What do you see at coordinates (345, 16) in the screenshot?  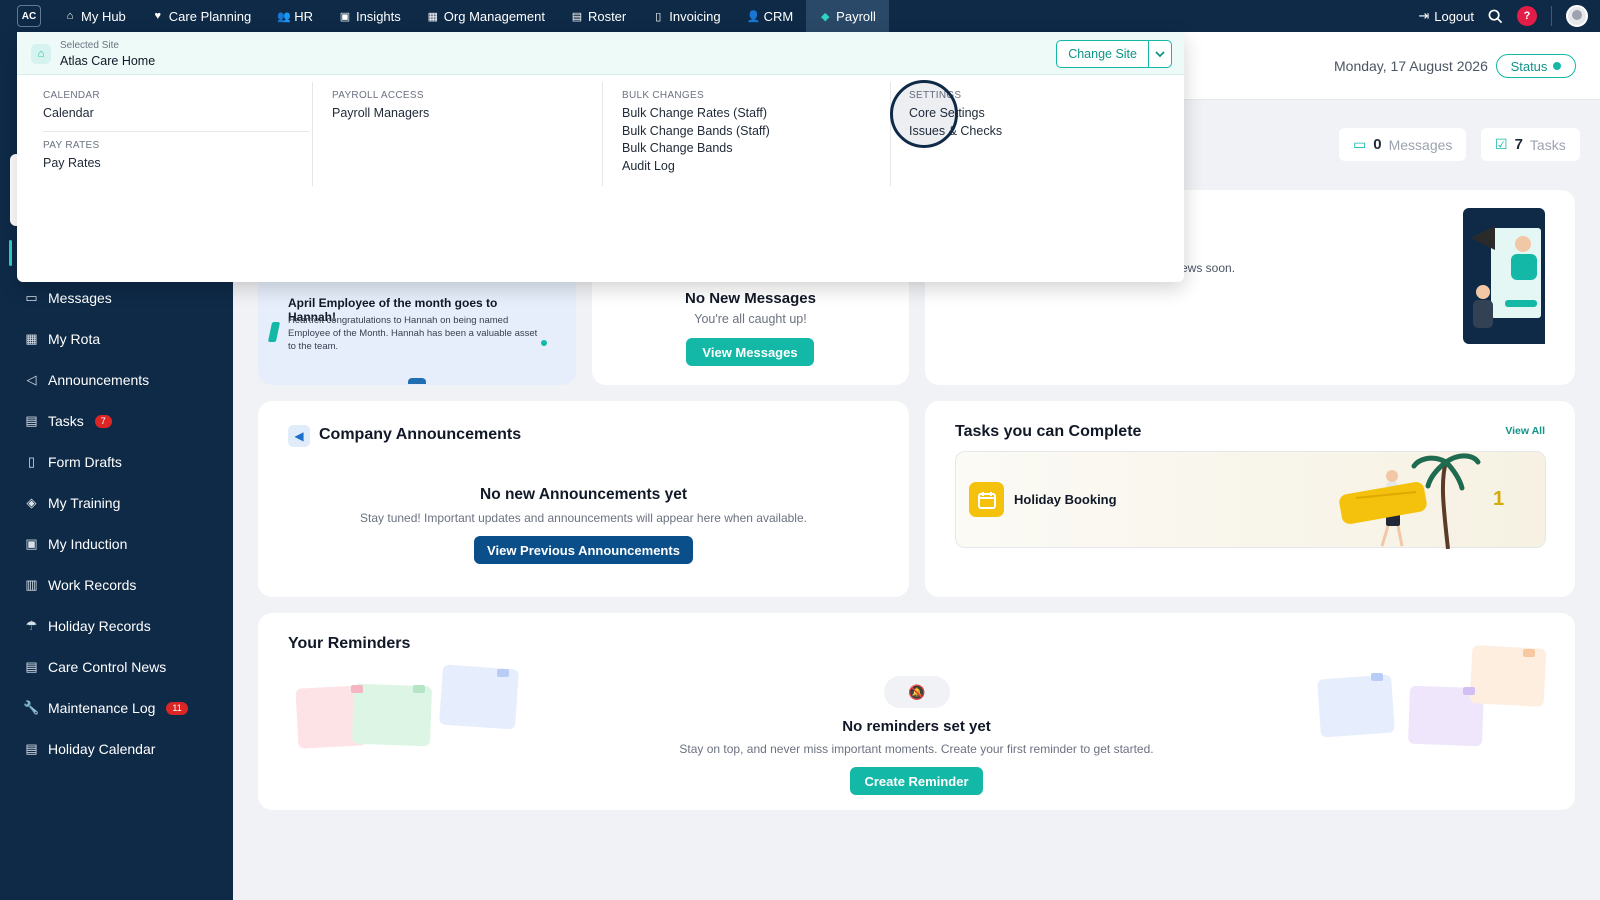 I see `chart-icon: ▣` at bounding box center [345, 16].